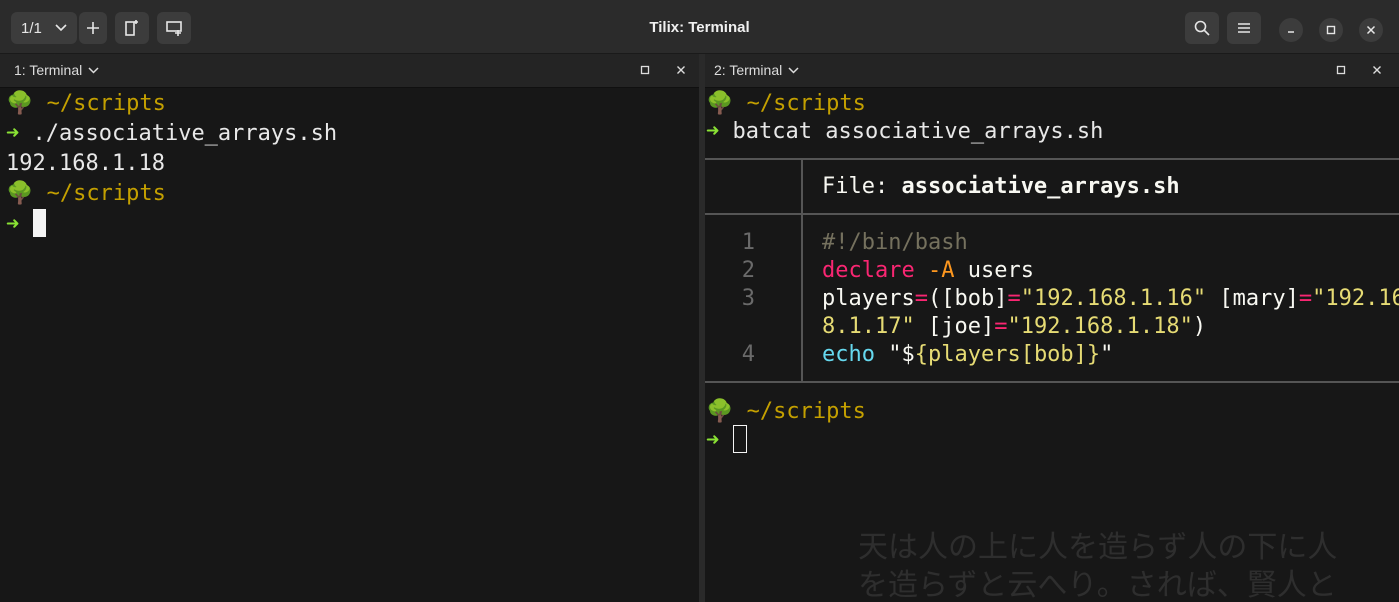 The image size is (1399, 602). I want to click on search-button, so click(1202, 28).